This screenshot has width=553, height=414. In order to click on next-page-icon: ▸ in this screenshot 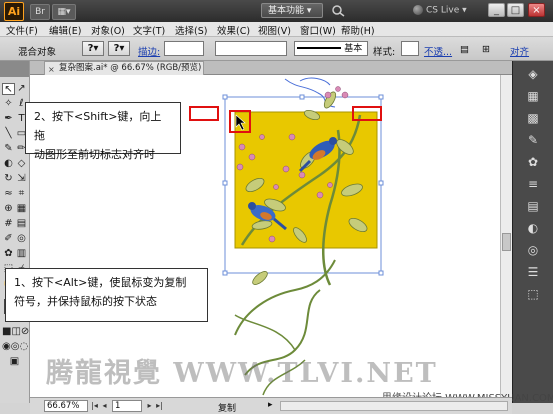, I will do `click(149, 406)`.